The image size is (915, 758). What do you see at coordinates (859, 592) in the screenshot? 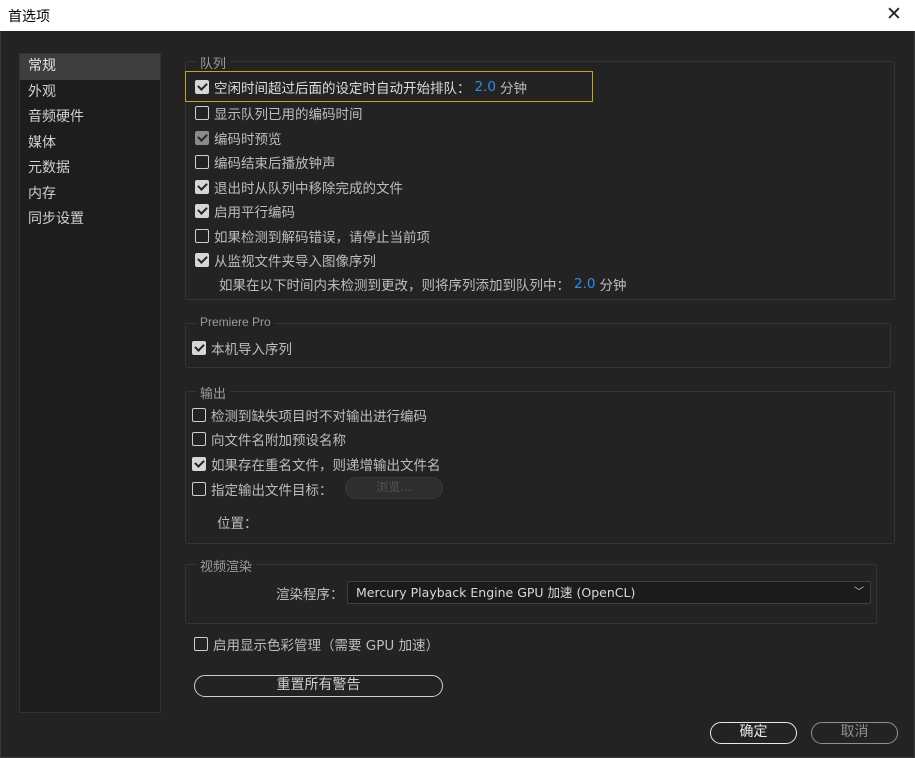
I see `chevron-down-icon: ﹀` at bounding box center [859, 592].